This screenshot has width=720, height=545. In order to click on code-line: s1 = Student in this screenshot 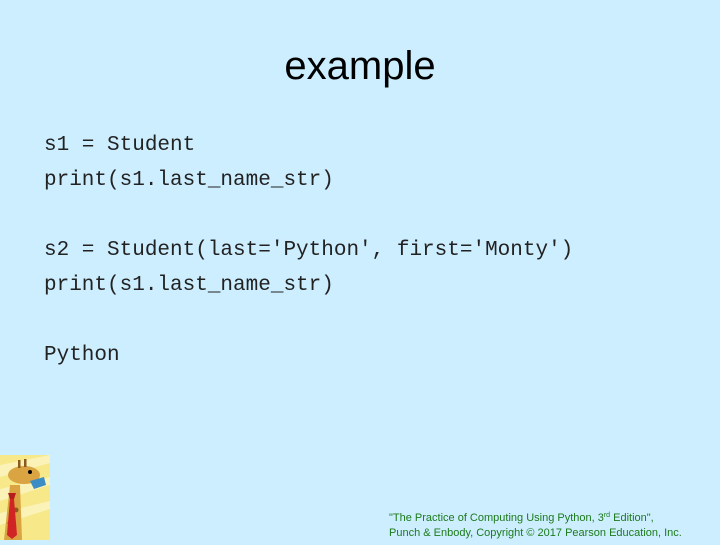, I will do `click(120, 145)`.